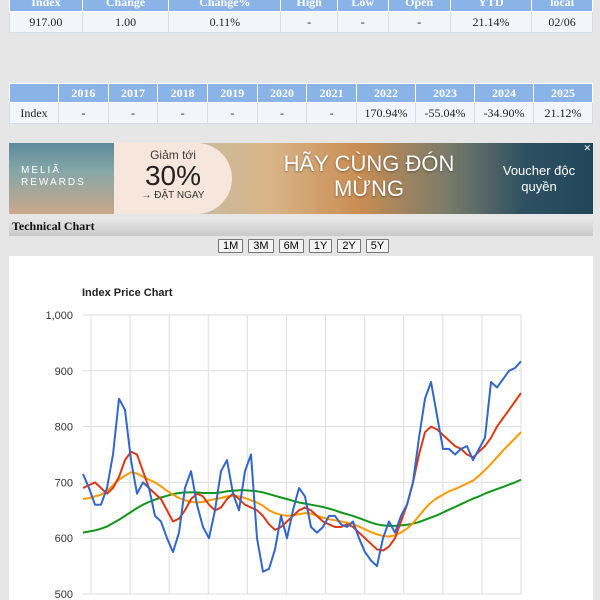  Describe the element at coordinates (445, 93) in the screenshot. I see `yearly-header-cell: 2023` at that location.